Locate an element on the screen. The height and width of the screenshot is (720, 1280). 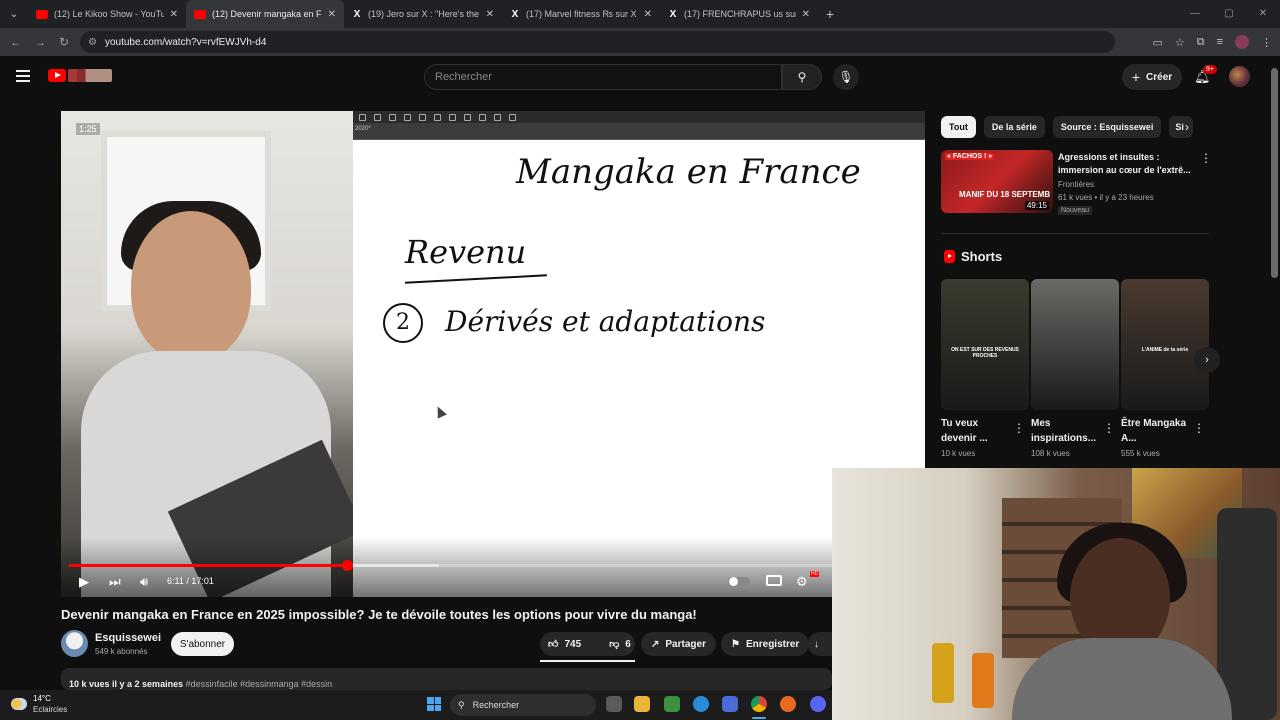
store-icon is located at coordinates (730, 704).